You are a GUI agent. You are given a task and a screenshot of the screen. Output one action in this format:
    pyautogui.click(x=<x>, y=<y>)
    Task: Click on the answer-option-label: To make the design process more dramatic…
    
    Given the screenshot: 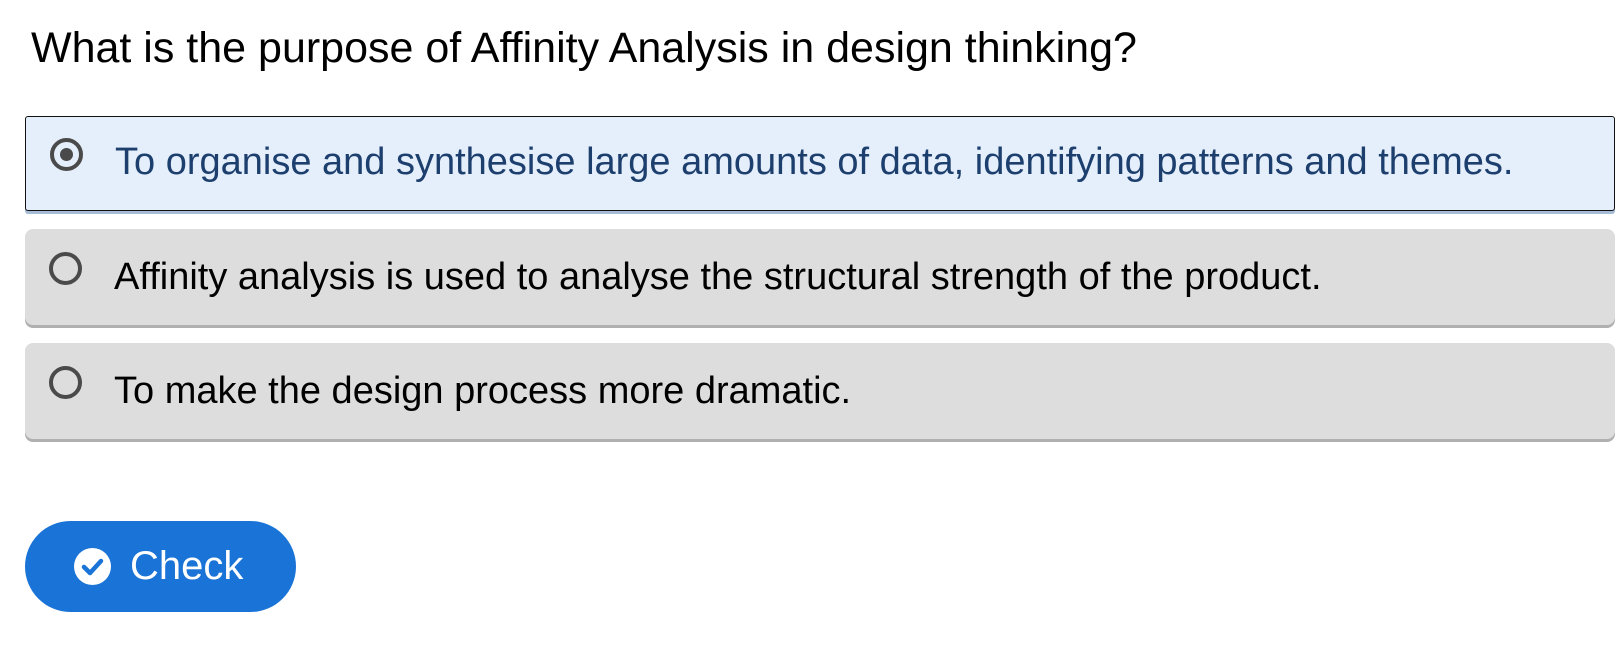 What is the action you would take?
    pyautogui.click(x=483, y=391)
    